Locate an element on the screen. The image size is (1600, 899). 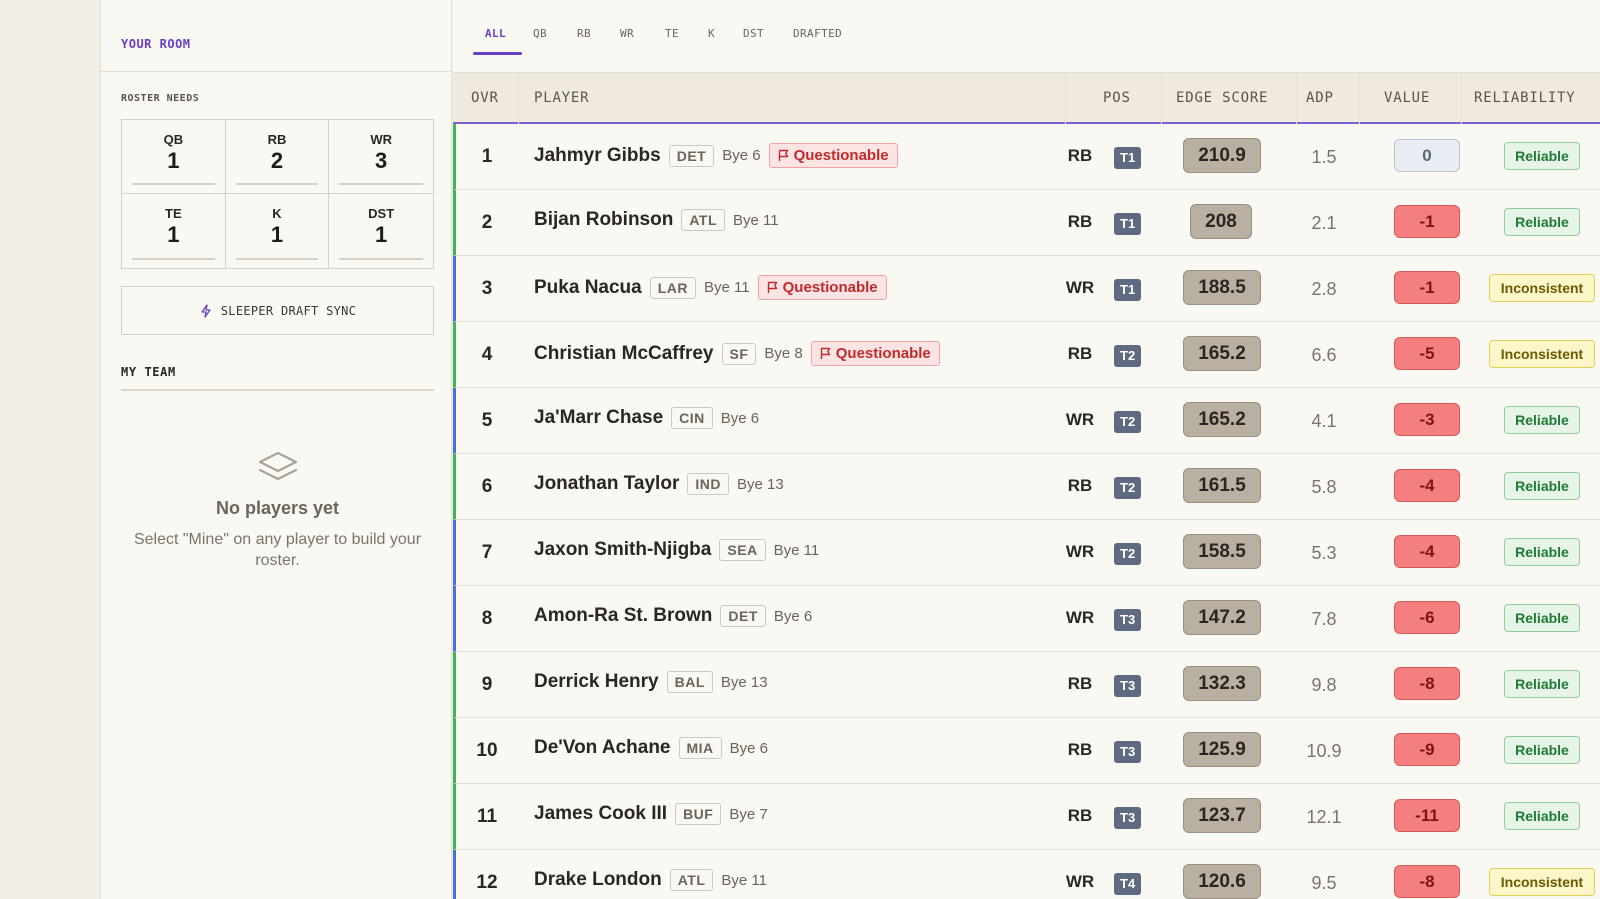
player-name: Amon-Ra St. Brown is located at coordinates (623, 616).